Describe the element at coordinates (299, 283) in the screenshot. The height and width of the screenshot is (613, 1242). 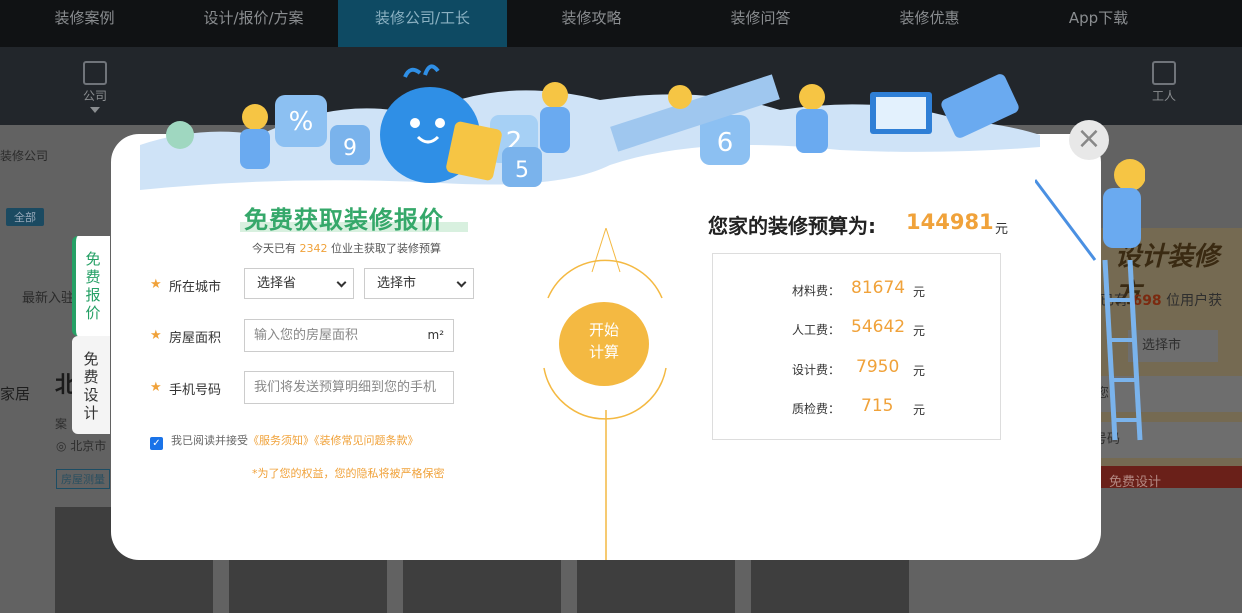
I see `province-select: 选择省` at that location.